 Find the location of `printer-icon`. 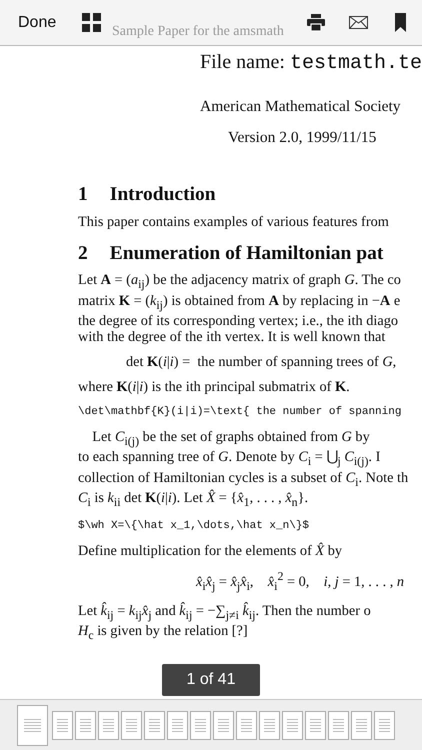

printer-icon is located at coordinates (316, 22).